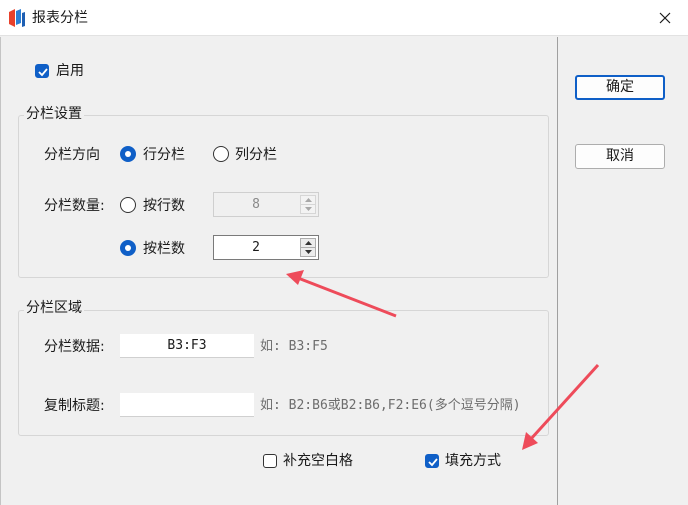 Image resolution: width=688 pixels, height=505 pixels. I want to click on arrow-to-columns-spinner, so click(341, 294).